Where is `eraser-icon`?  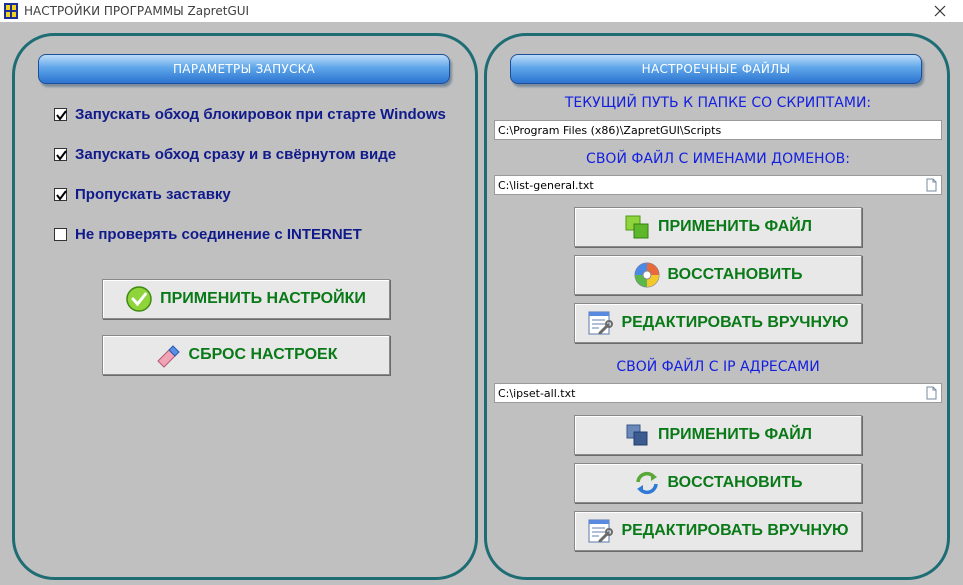 eraser-icon is located at coordinates (168, 356).